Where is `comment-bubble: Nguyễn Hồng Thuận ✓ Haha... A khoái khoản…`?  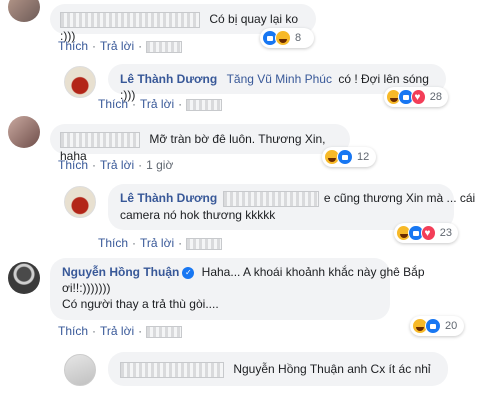 comment-bubble: Nguyễn Hồng Thuận ✓ Haha... A khoái khoản… is located at coordinates (237, 289).